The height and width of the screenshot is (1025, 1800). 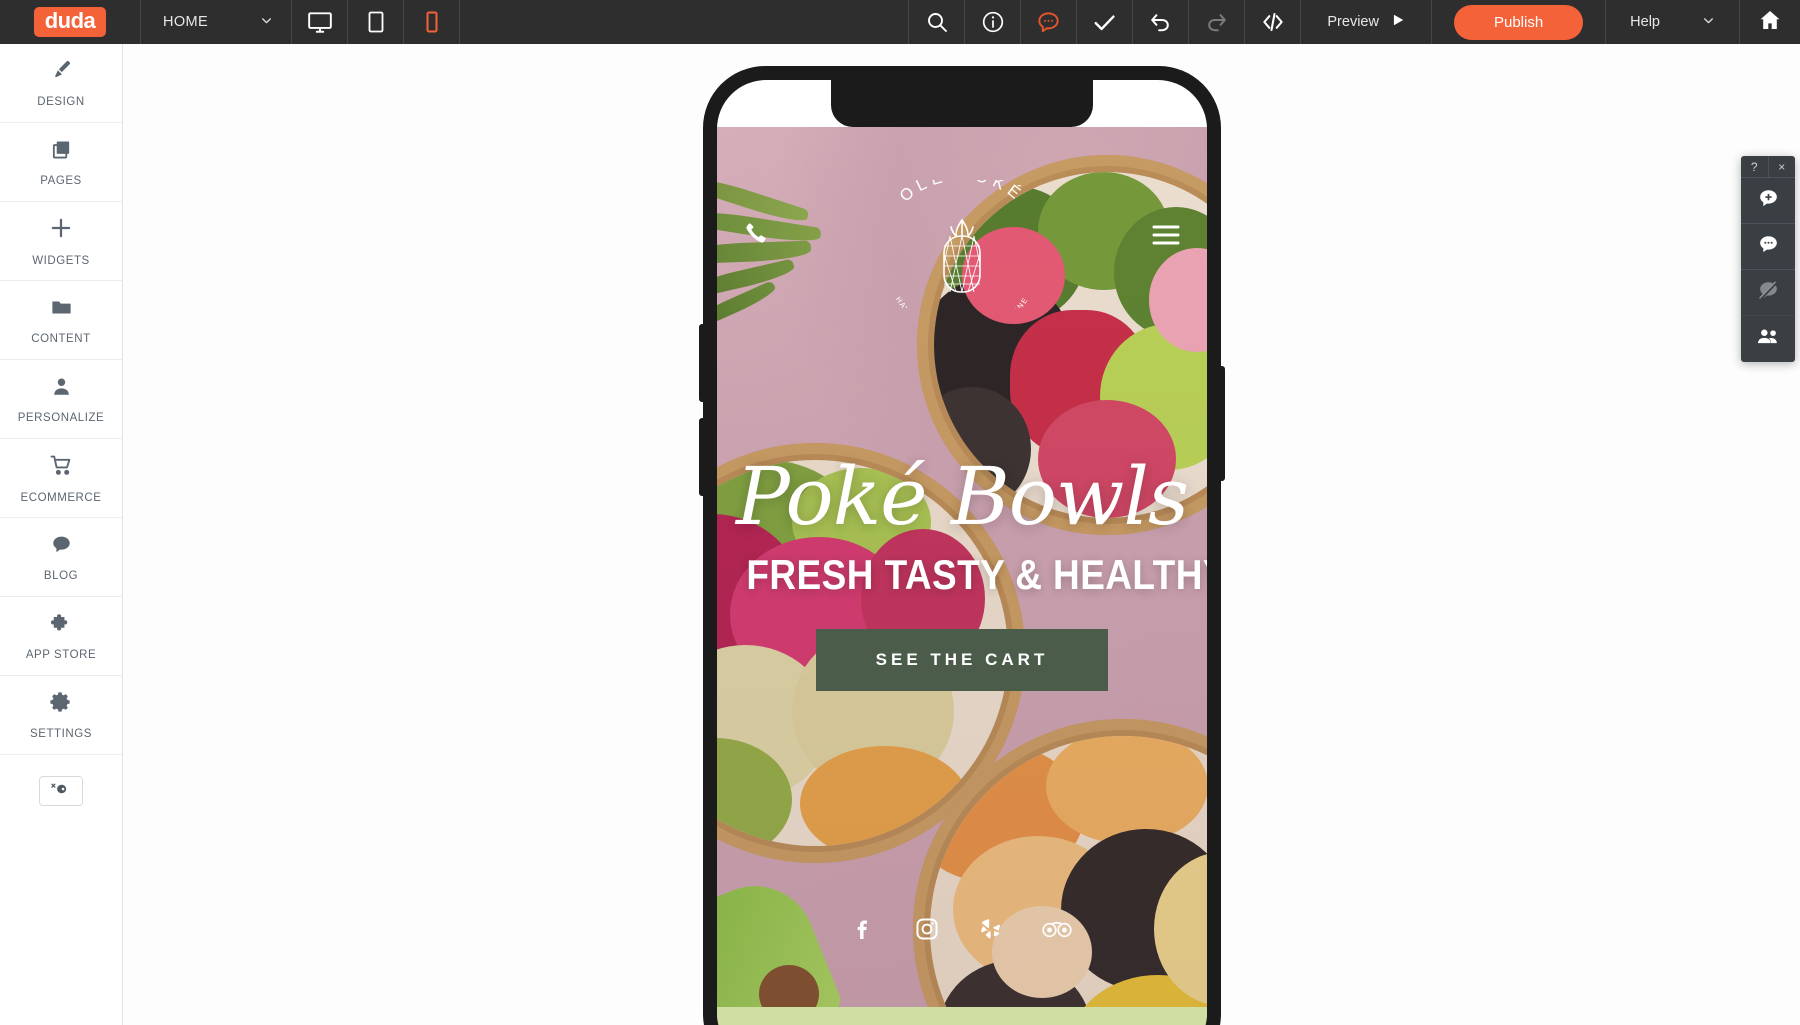 What do you see at coordinates (962, 1016) in the screenshot?
I see `next-section-band` at bounding box center [962, 1016].